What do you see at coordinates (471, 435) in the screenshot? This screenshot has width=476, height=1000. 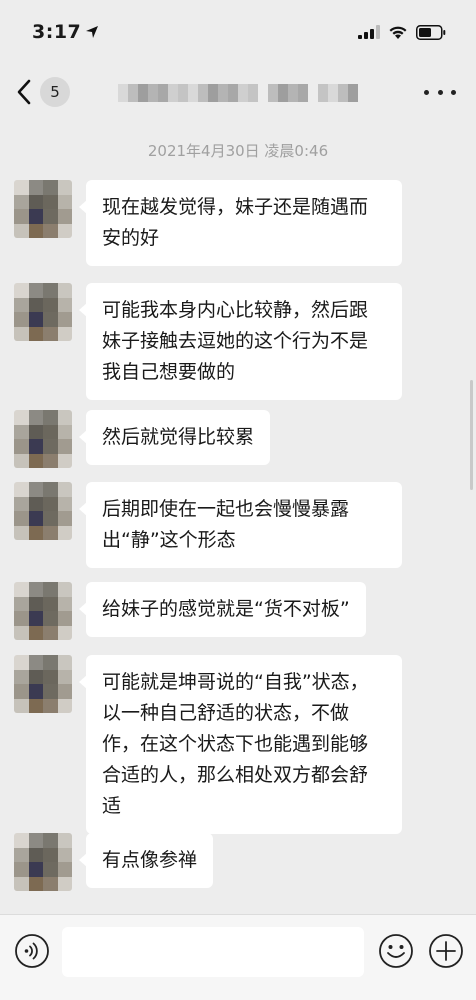 I see `scrollbar` at bounding box center [471, 435].